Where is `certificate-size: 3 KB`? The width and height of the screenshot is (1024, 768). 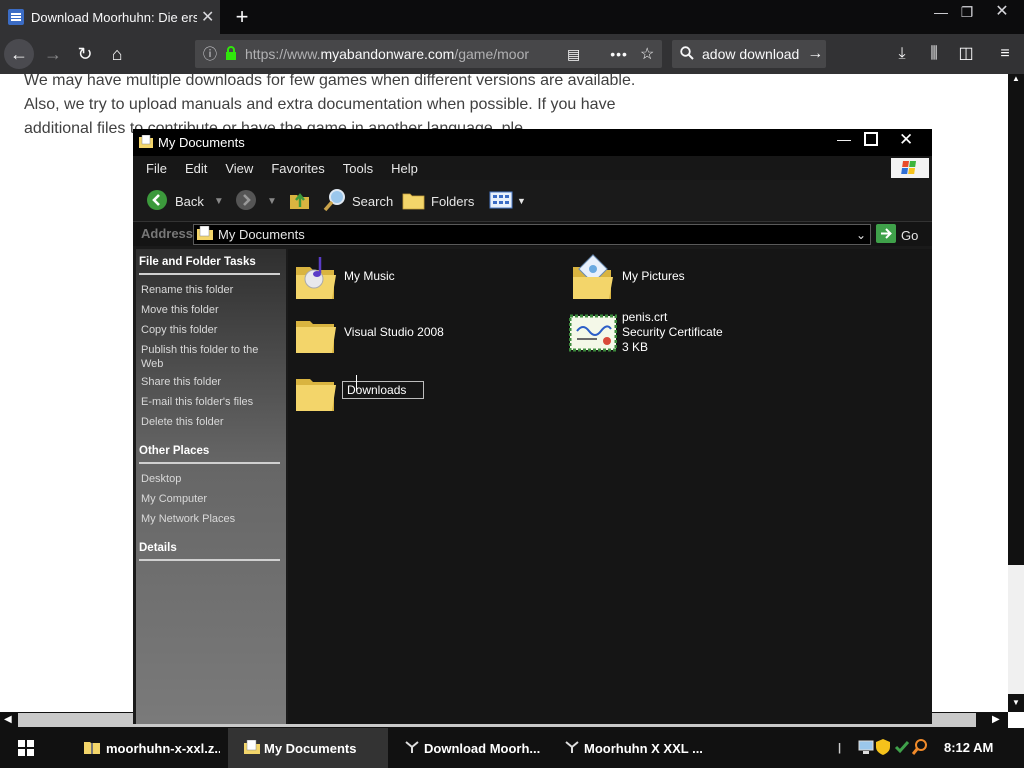
certificate-size: 3 KB is located at coordinates (635, 347).